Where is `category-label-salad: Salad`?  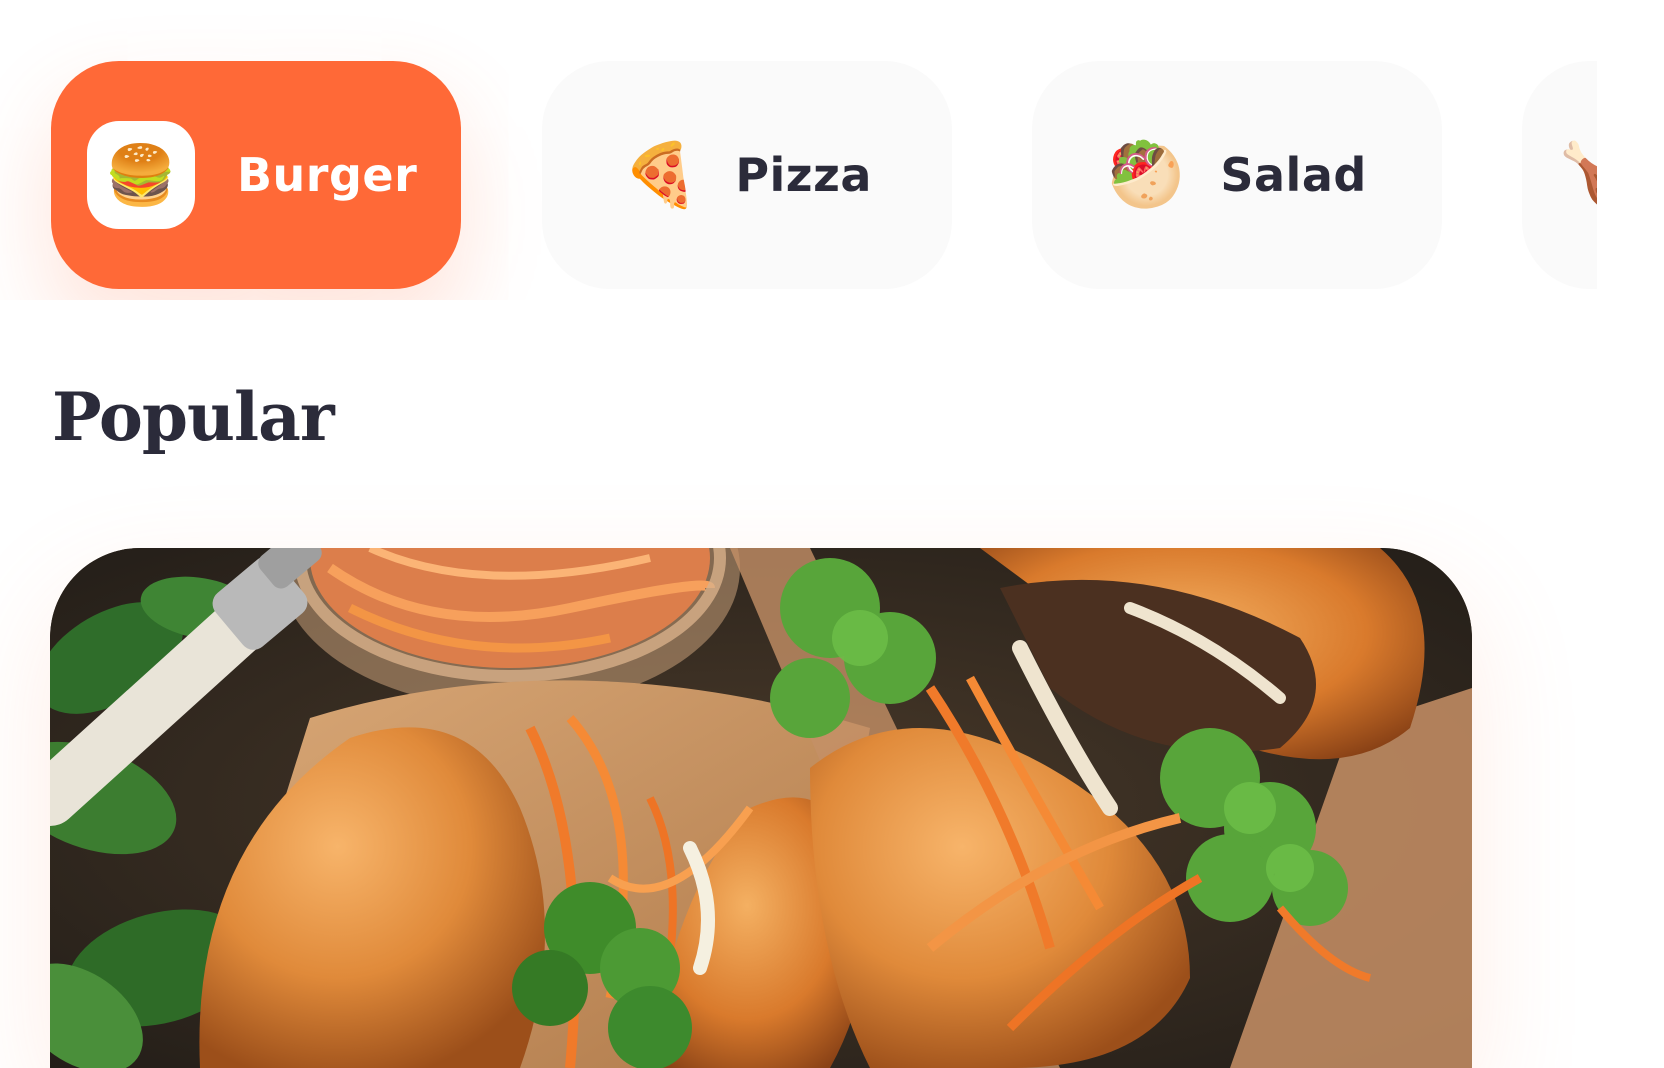 category-label-salad: Salad is located at coordinates (1293, 175).